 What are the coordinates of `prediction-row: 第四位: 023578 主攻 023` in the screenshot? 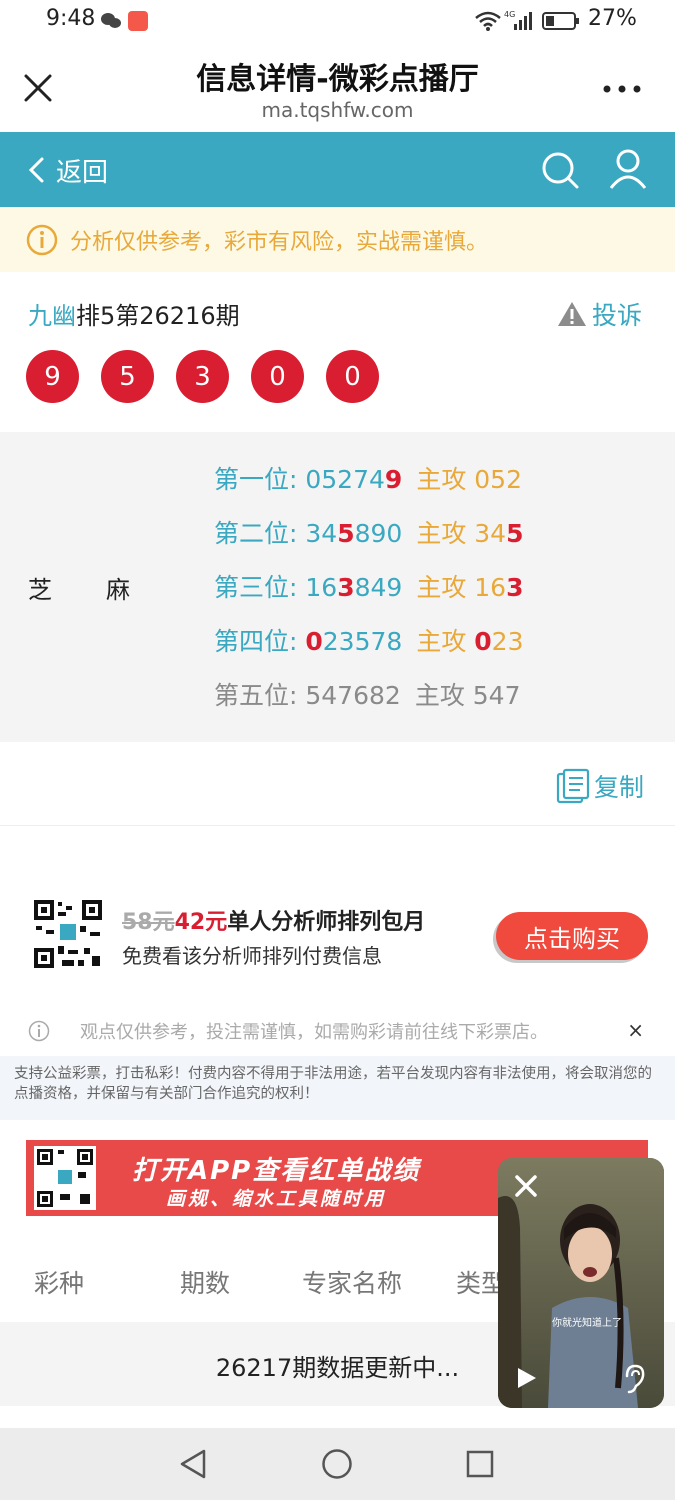 It's located at (368, 640).